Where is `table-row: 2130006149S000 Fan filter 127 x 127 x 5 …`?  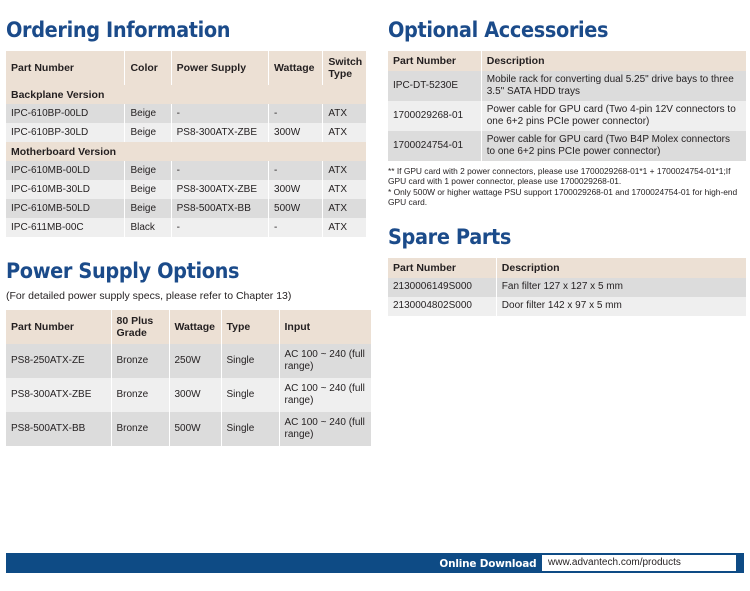 table-row: 2130006149S000 Fan filter 127 x 127 x 5 … is located at coordinates (567, 287).